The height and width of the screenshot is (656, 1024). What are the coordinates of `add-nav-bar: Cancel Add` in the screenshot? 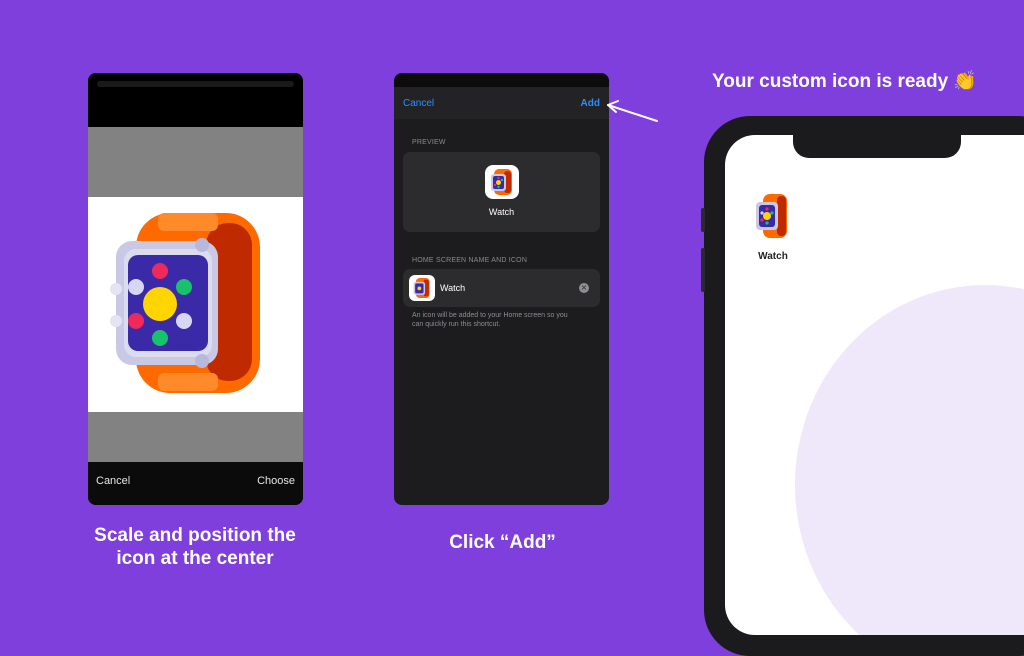 It's located at (501, 103).